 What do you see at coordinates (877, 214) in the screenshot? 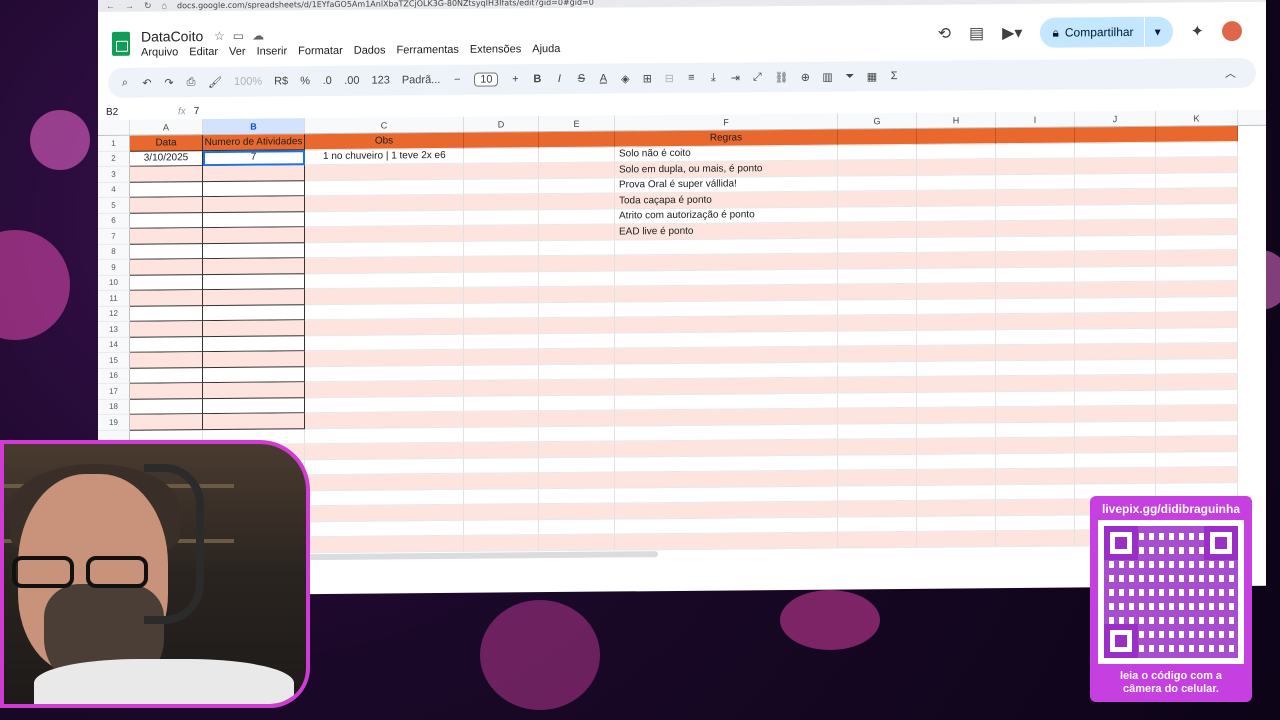
I see `cell-g6` at bounding box center [877, 214].